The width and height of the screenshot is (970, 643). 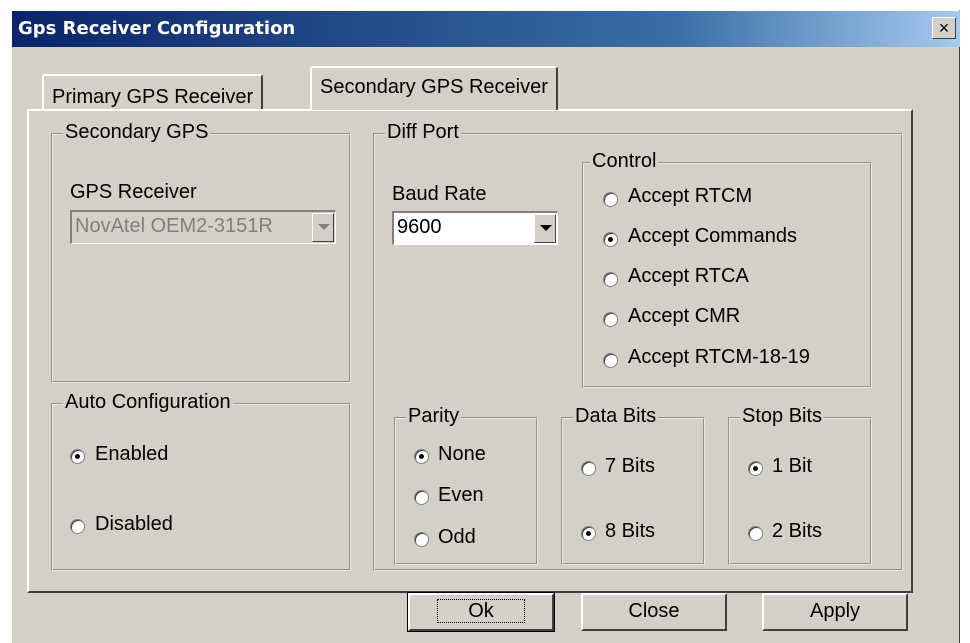 I want to click on group-legend: Secondary GPS, so click(x=137, y=132).